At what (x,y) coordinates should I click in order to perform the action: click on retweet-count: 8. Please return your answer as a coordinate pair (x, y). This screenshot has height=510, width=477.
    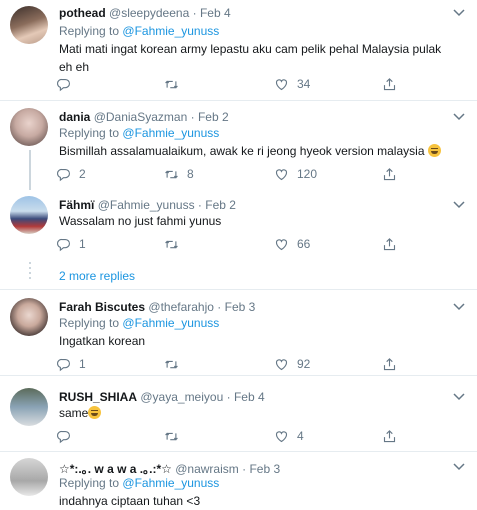
    Looking at the image, I should click on (190, 174).